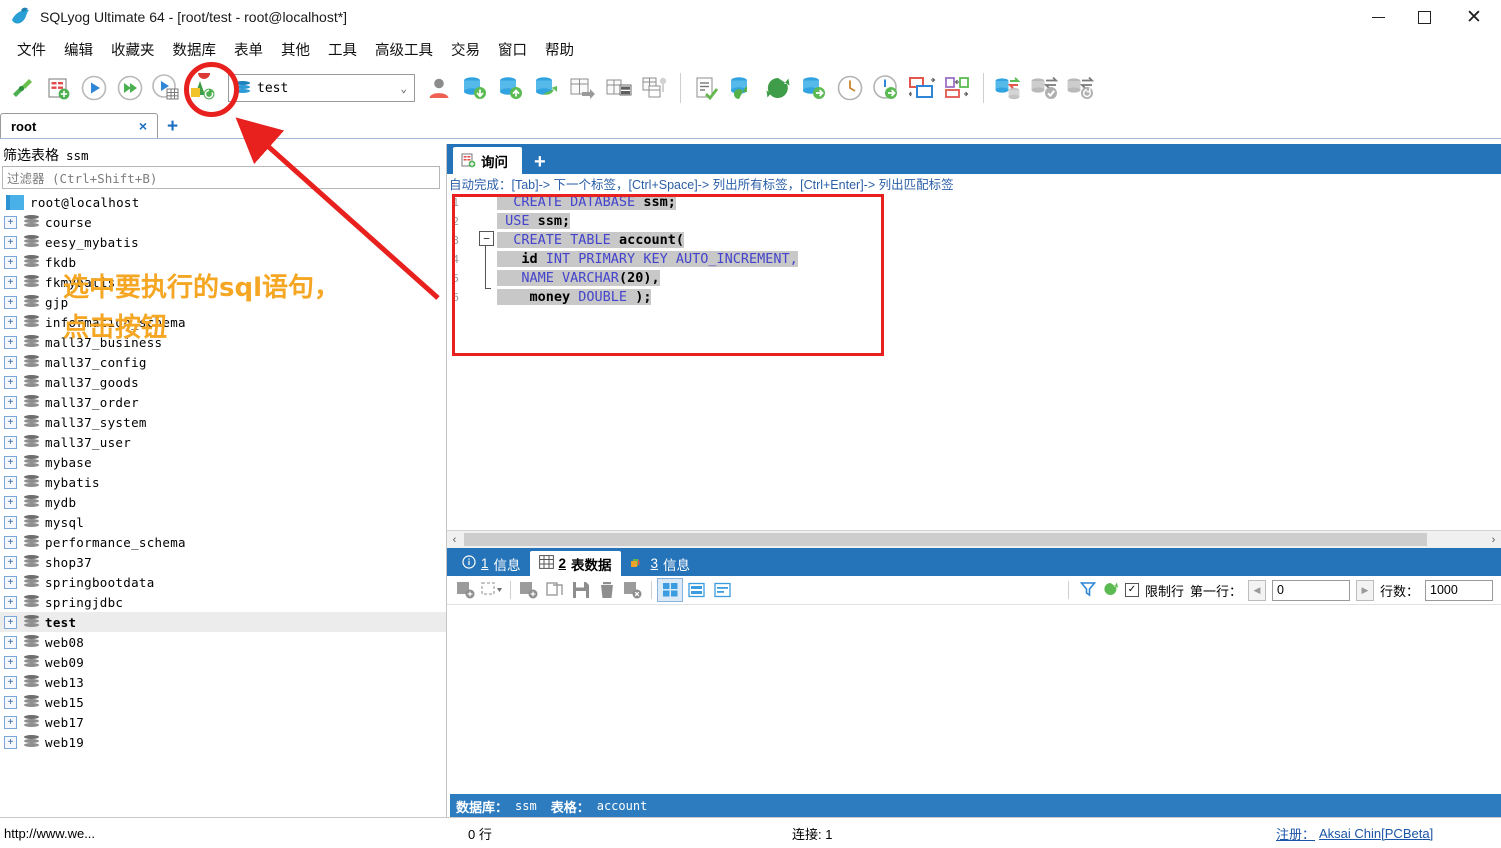 This screenshot has width=1501, height=848. I want to click on grid-view-icon, so click(670, 590).